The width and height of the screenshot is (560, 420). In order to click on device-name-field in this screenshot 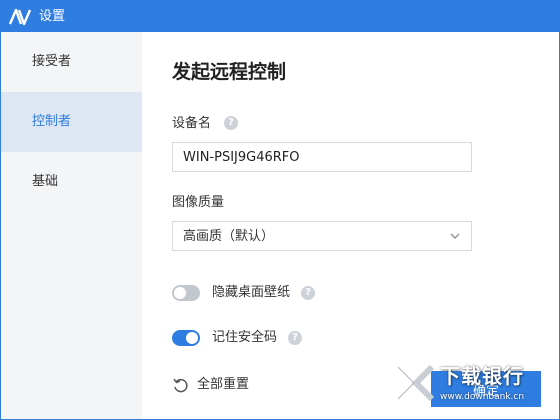, I will do `click(322, 157)`.